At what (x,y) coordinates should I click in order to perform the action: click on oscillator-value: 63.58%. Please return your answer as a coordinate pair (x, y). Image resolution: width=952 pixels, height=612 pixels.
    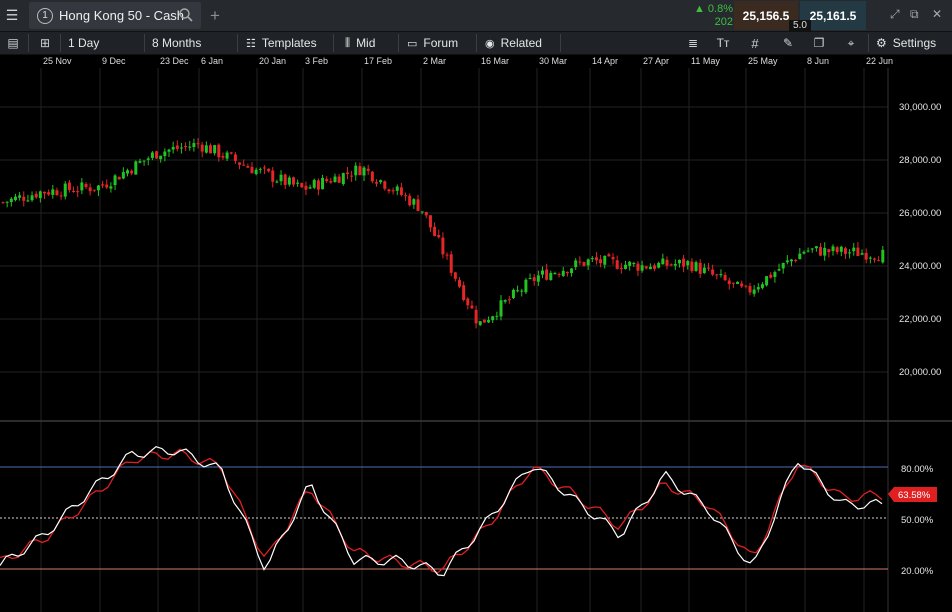
    Looking at the image, I should click on (914, 495).